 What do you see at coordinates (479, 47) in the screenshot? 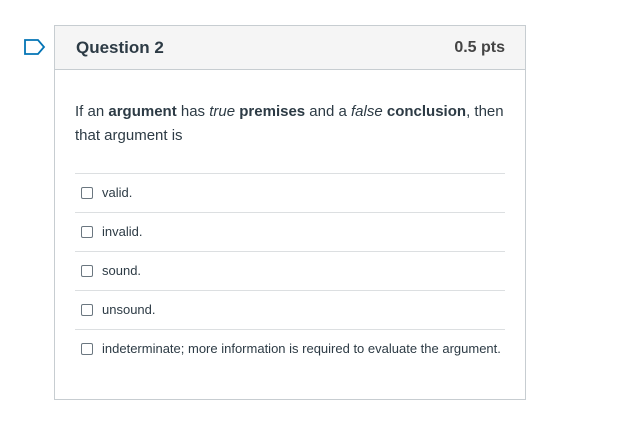
I see `question-points: 0.5 pts` at bounding box center [479, 47].